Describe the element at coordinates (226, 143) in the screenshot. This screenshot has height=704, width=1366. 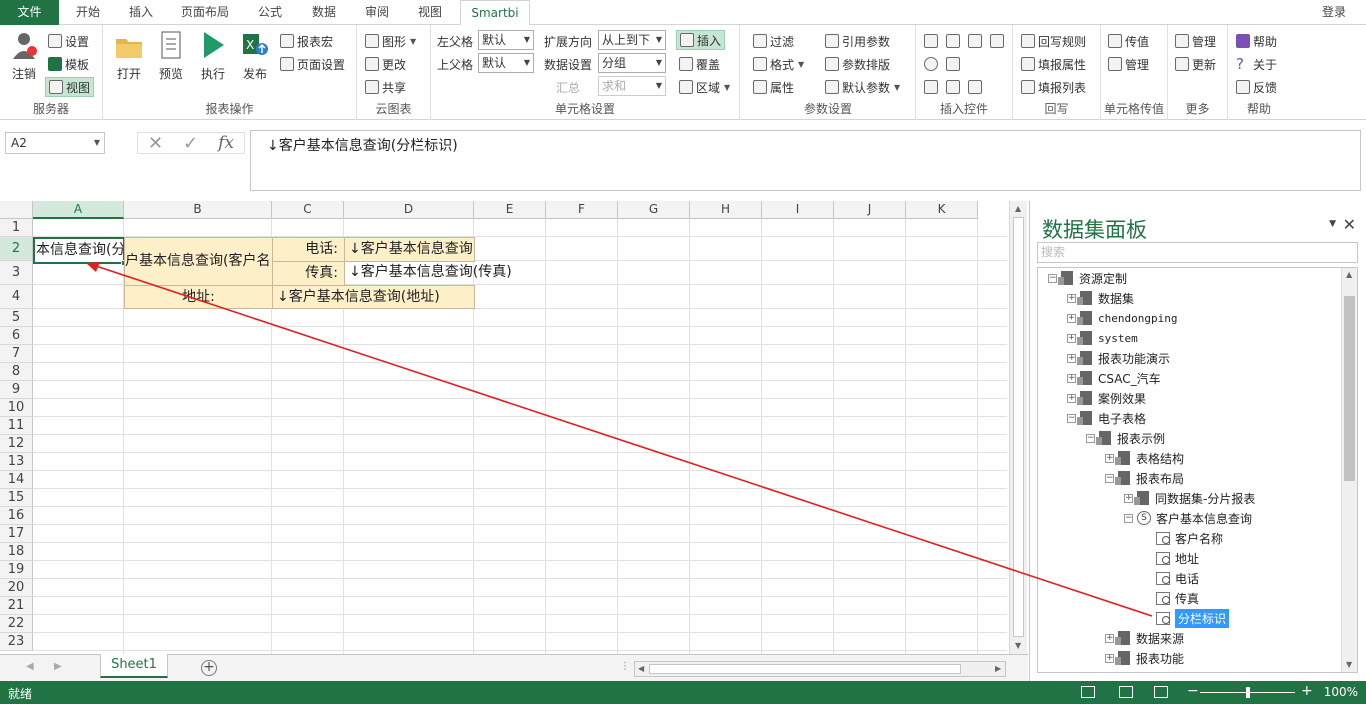
I see `function-icon: fx` at that location.